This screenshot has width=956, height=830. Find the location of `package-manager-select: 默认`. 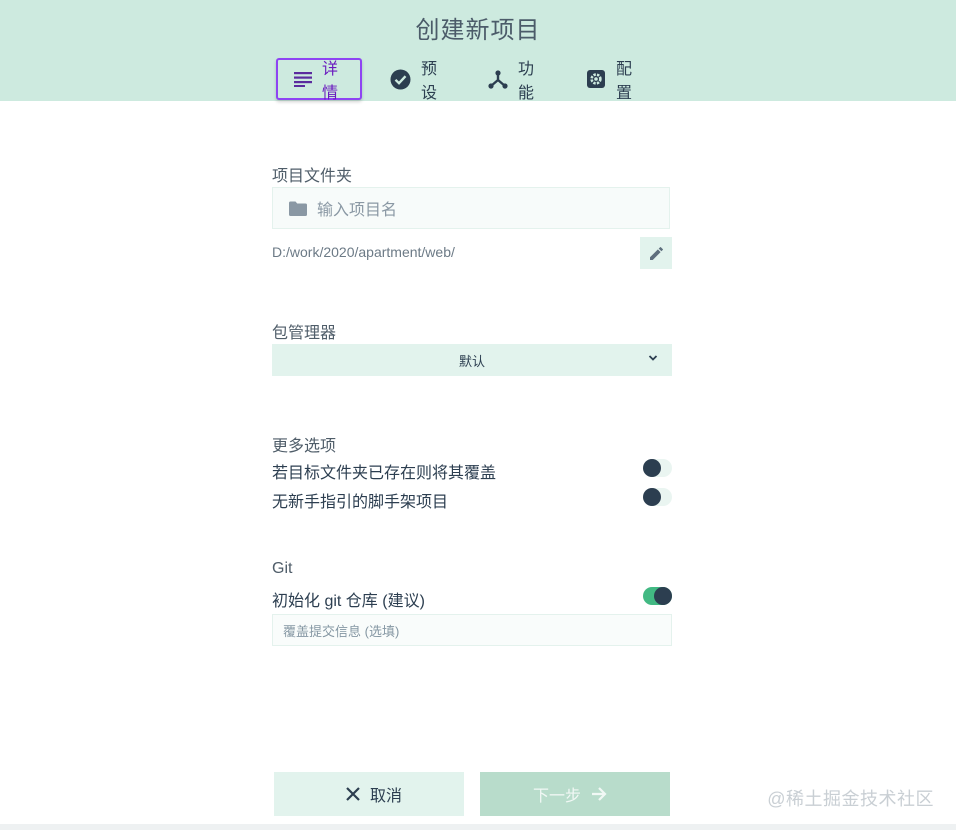

package-manager-select: 默认 is located at coordinates (472, 360).